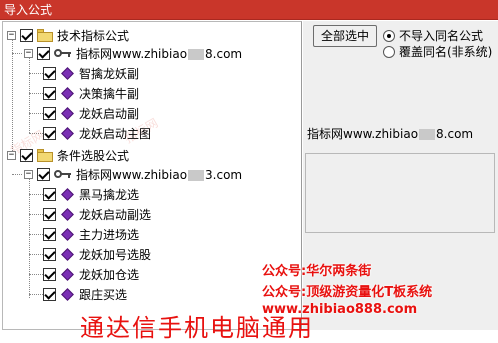 This screenshot has height=343, width=498. What do you see at coordinates (109, 194) in the screenshot?
I see `item-label: 黑马擒龙选` at bounding box center [109, 194].